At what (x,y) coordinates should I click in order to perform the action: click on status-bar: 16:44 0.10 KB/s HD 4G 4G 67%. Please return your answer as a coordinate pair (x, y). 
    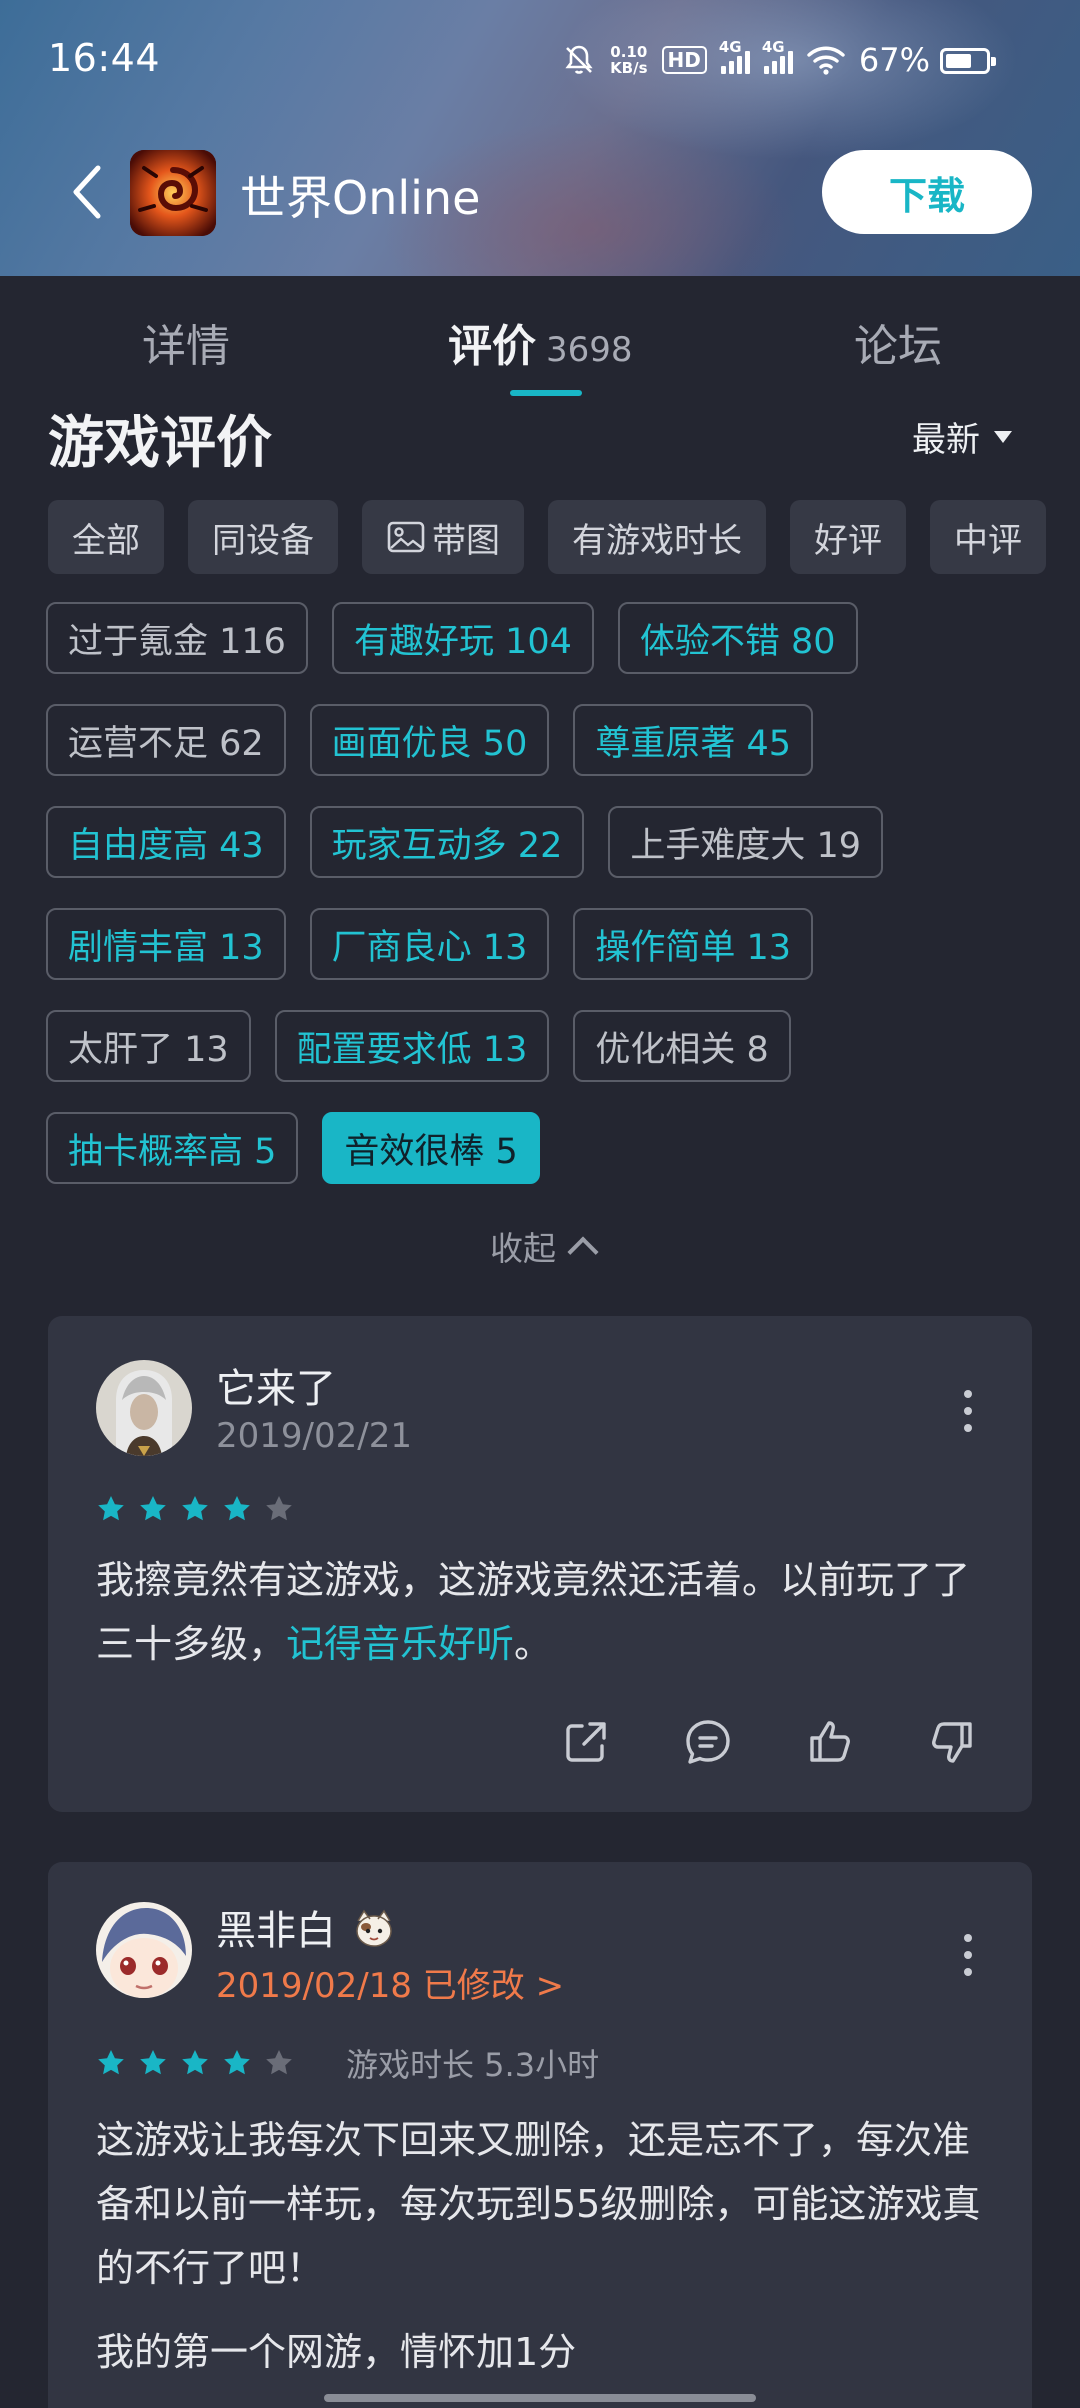
    Looking at the image, I should click on (540, 60).